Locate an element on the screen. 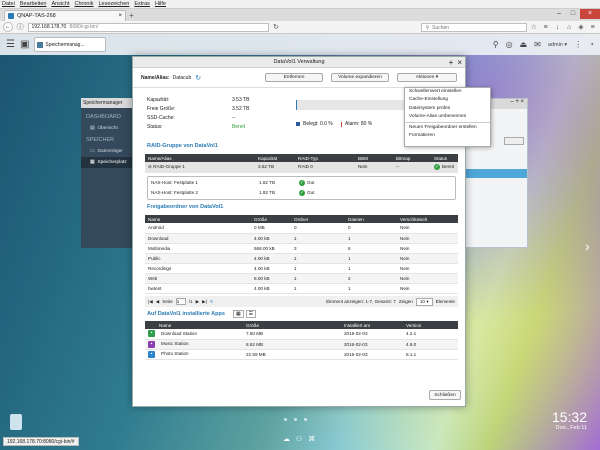 The width and height of the screenshot is (600, 450). browser-status-url: 192.168.178.70:8080/cgi-bin/# is located at coordinates (41, 441).